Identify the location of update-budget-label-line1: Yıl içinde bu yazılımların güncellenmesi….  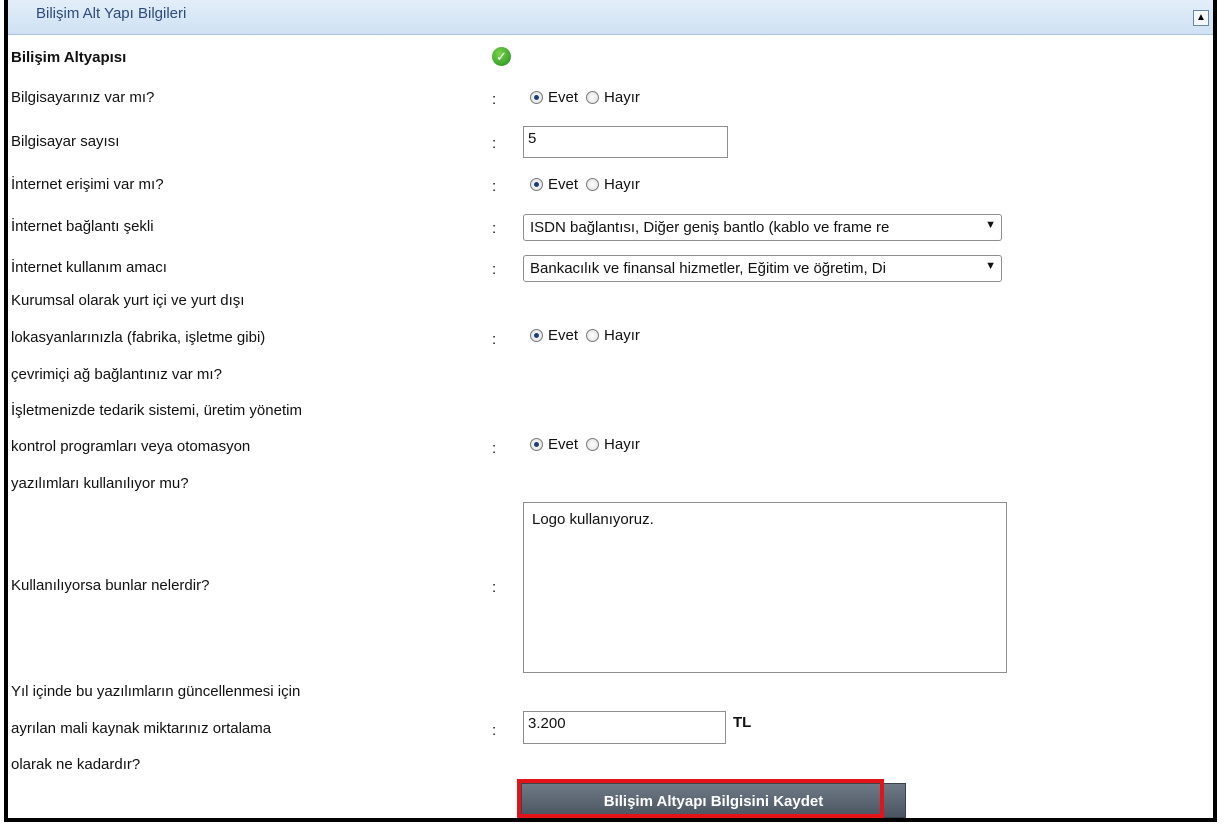
(156, 691).